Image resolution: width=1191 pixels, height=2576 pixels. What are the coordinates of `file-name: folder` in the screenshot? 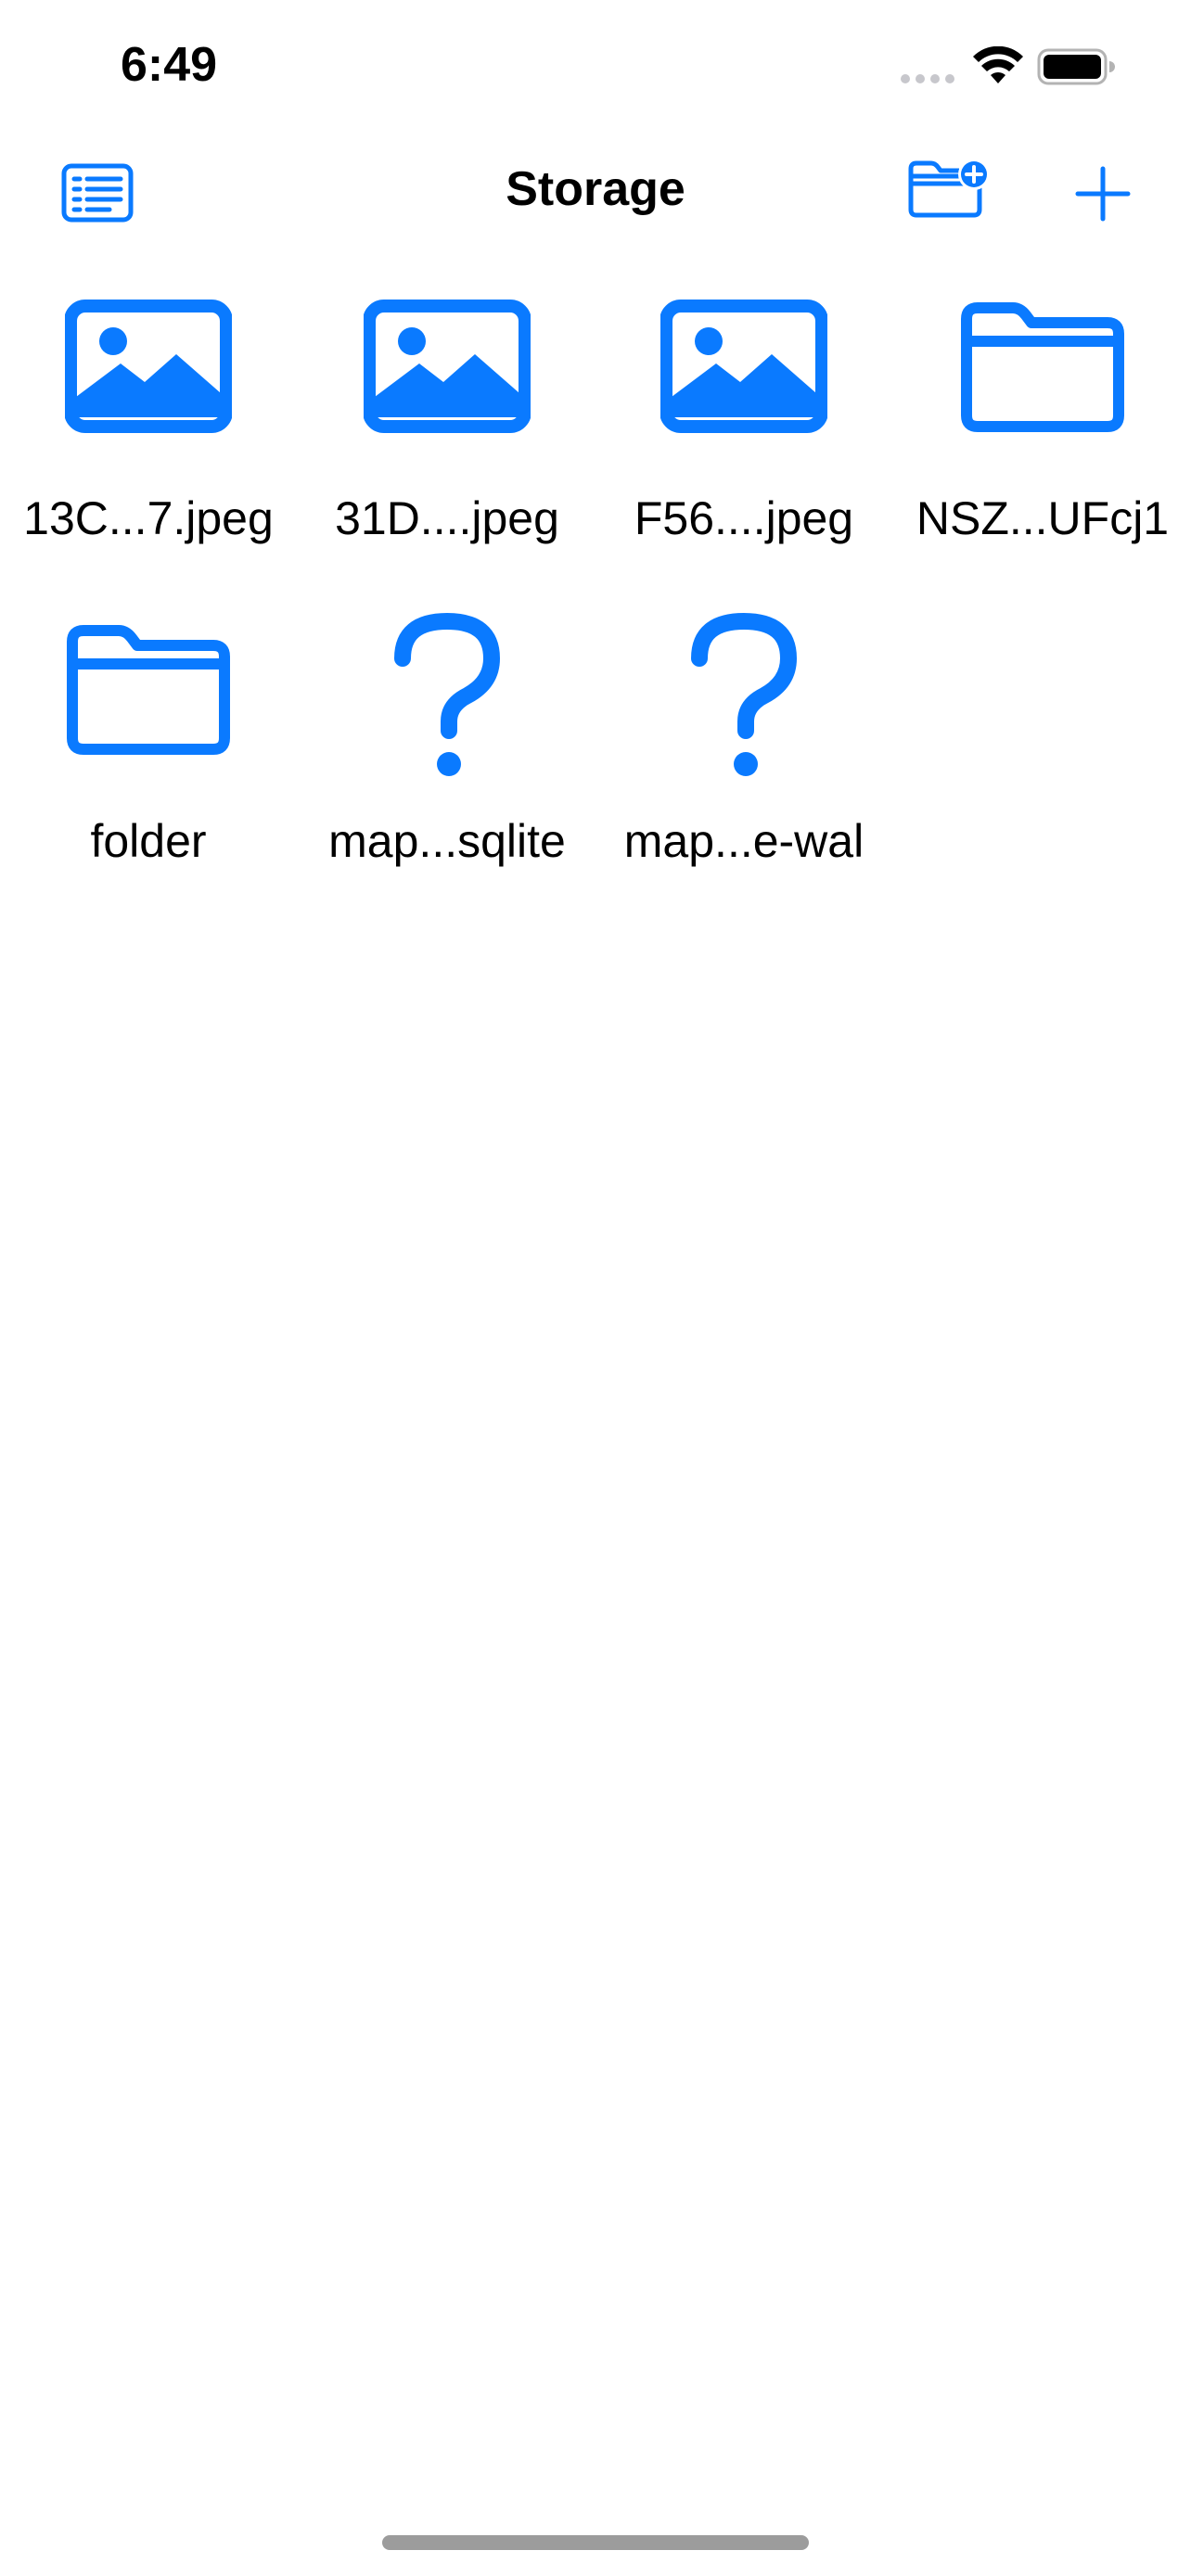 It's located at (148, 841).